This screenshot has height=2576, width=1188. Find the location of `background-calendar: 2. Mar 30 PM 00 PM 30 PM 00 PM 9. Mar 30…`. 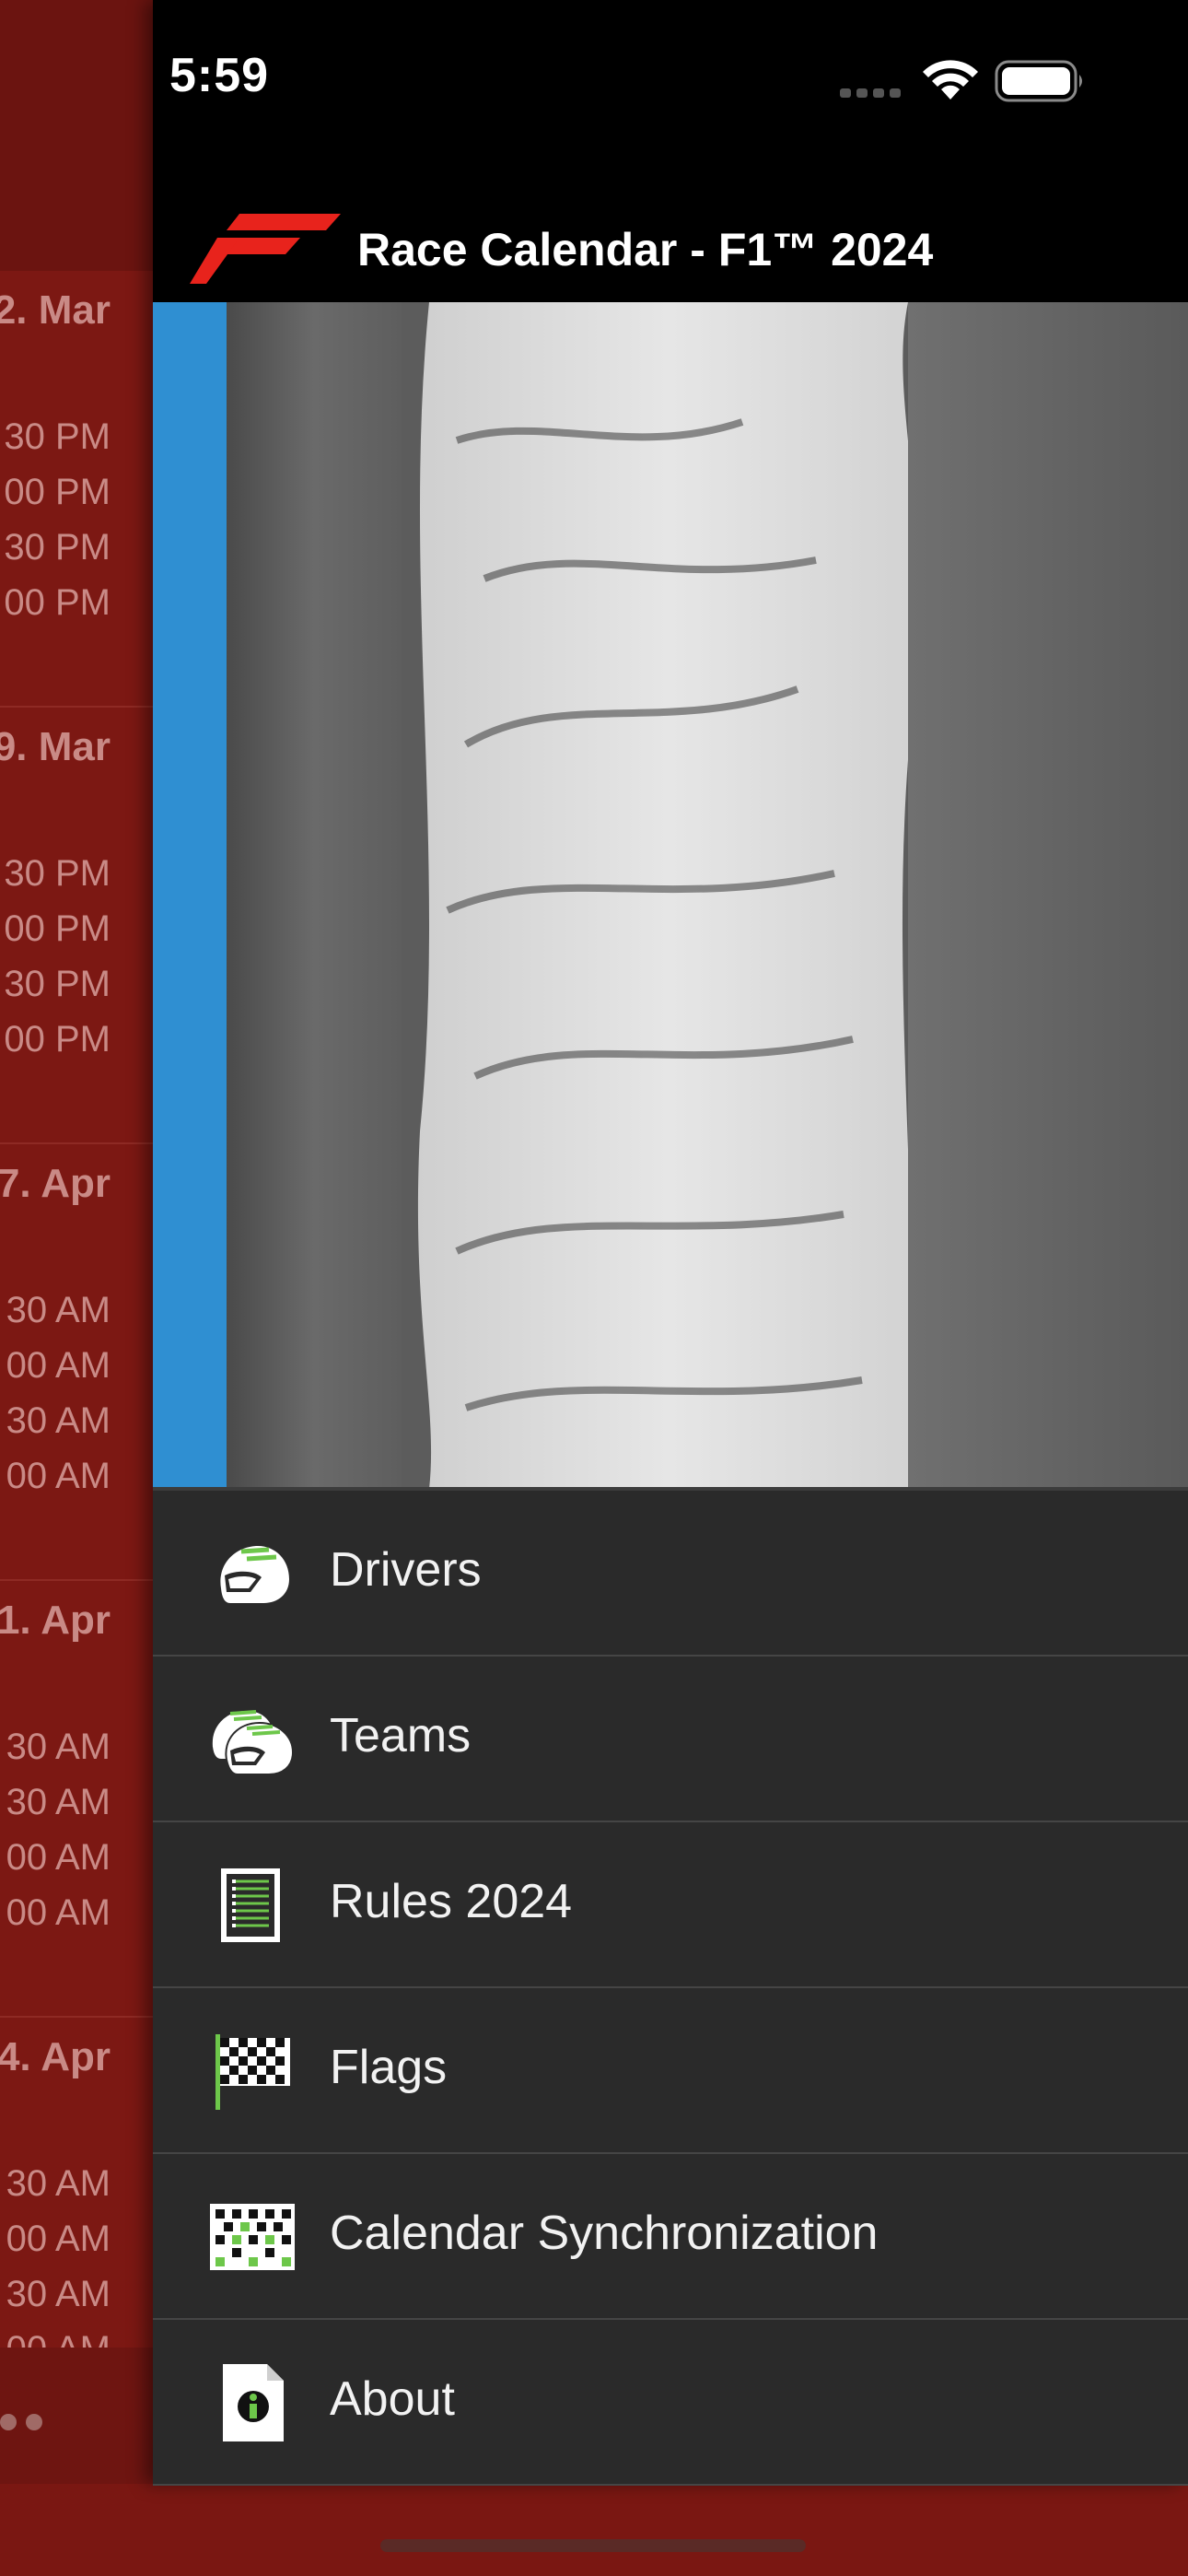

background-calendar: 2. Mar 30 PM 00 PM 30 PM 00 PM 9. Mar 30… is located at coordinates (76, 1244).